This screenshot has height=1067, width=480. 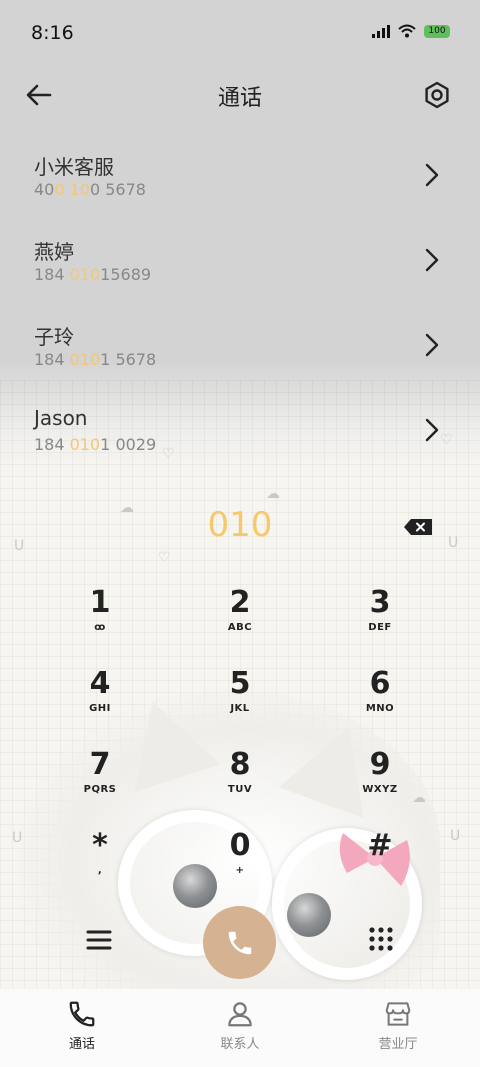 I want to click on key-7: 7 PQRS, so click(x=100, y=780).